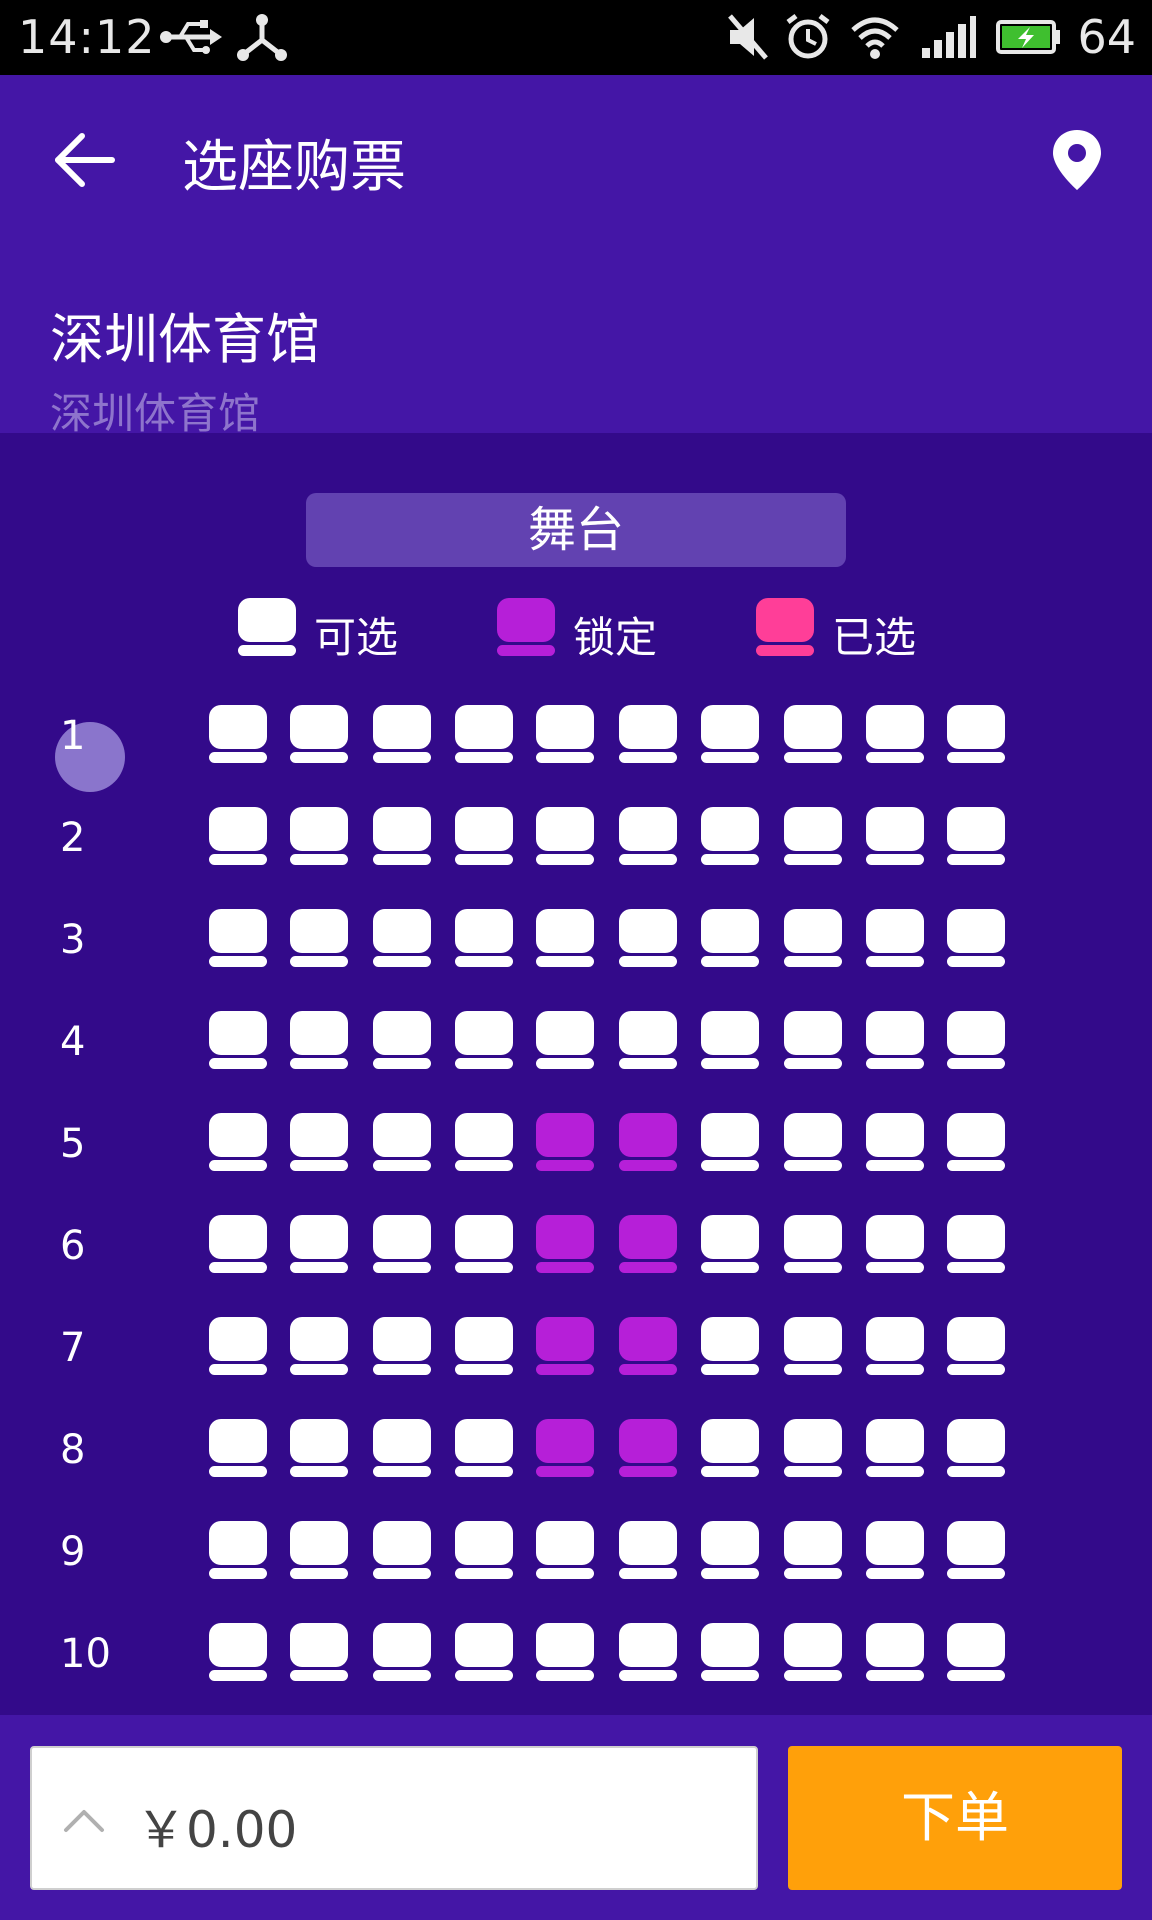 This screenshot has height=1920, width=1152. Describe the element at coordinates (955, 1818) in the screenshot. I see `order-button: 下单` at that location.